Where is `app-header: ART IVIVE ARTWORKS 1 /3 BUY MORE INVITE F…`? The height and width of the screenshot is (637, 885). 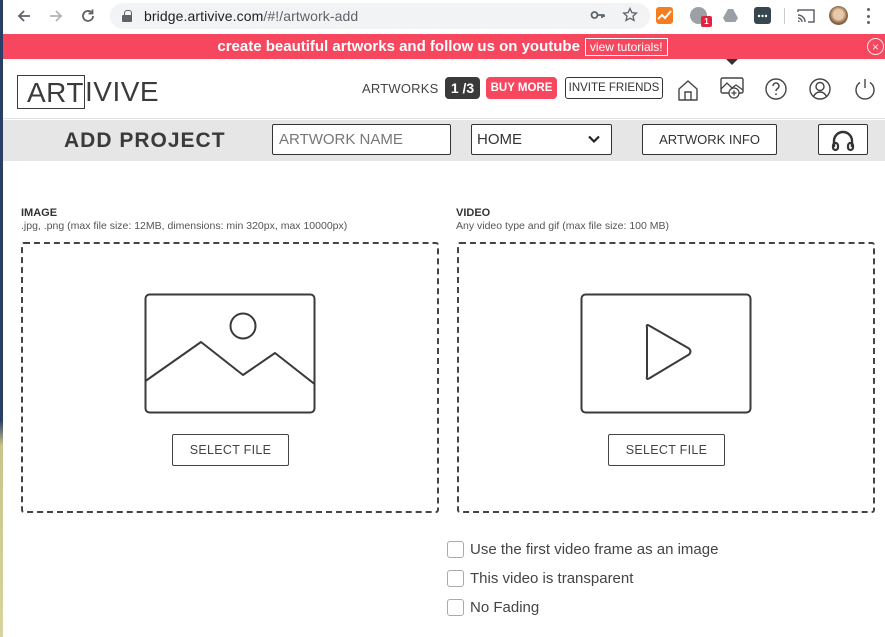
app-header: ART IVIVE ARTWORKS 1 /3 BUY MORE INVITE F… is located at coordinates (442, 89).